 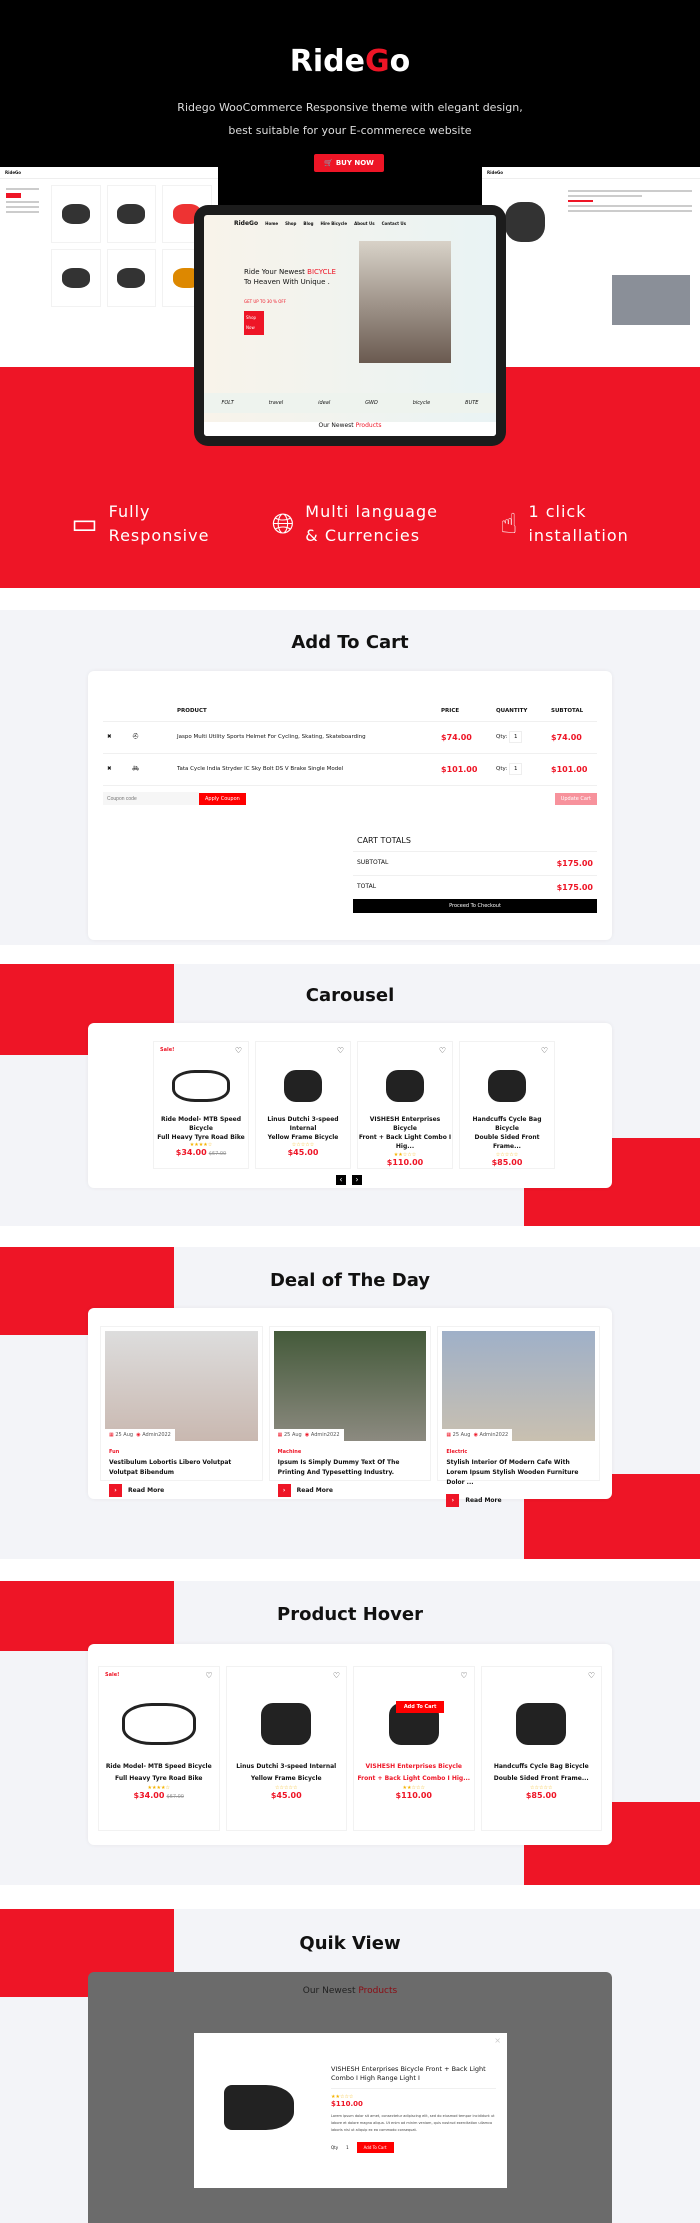 I want to click on apply-coupon-button: Apply Coupon, so click(x=222, y=798).